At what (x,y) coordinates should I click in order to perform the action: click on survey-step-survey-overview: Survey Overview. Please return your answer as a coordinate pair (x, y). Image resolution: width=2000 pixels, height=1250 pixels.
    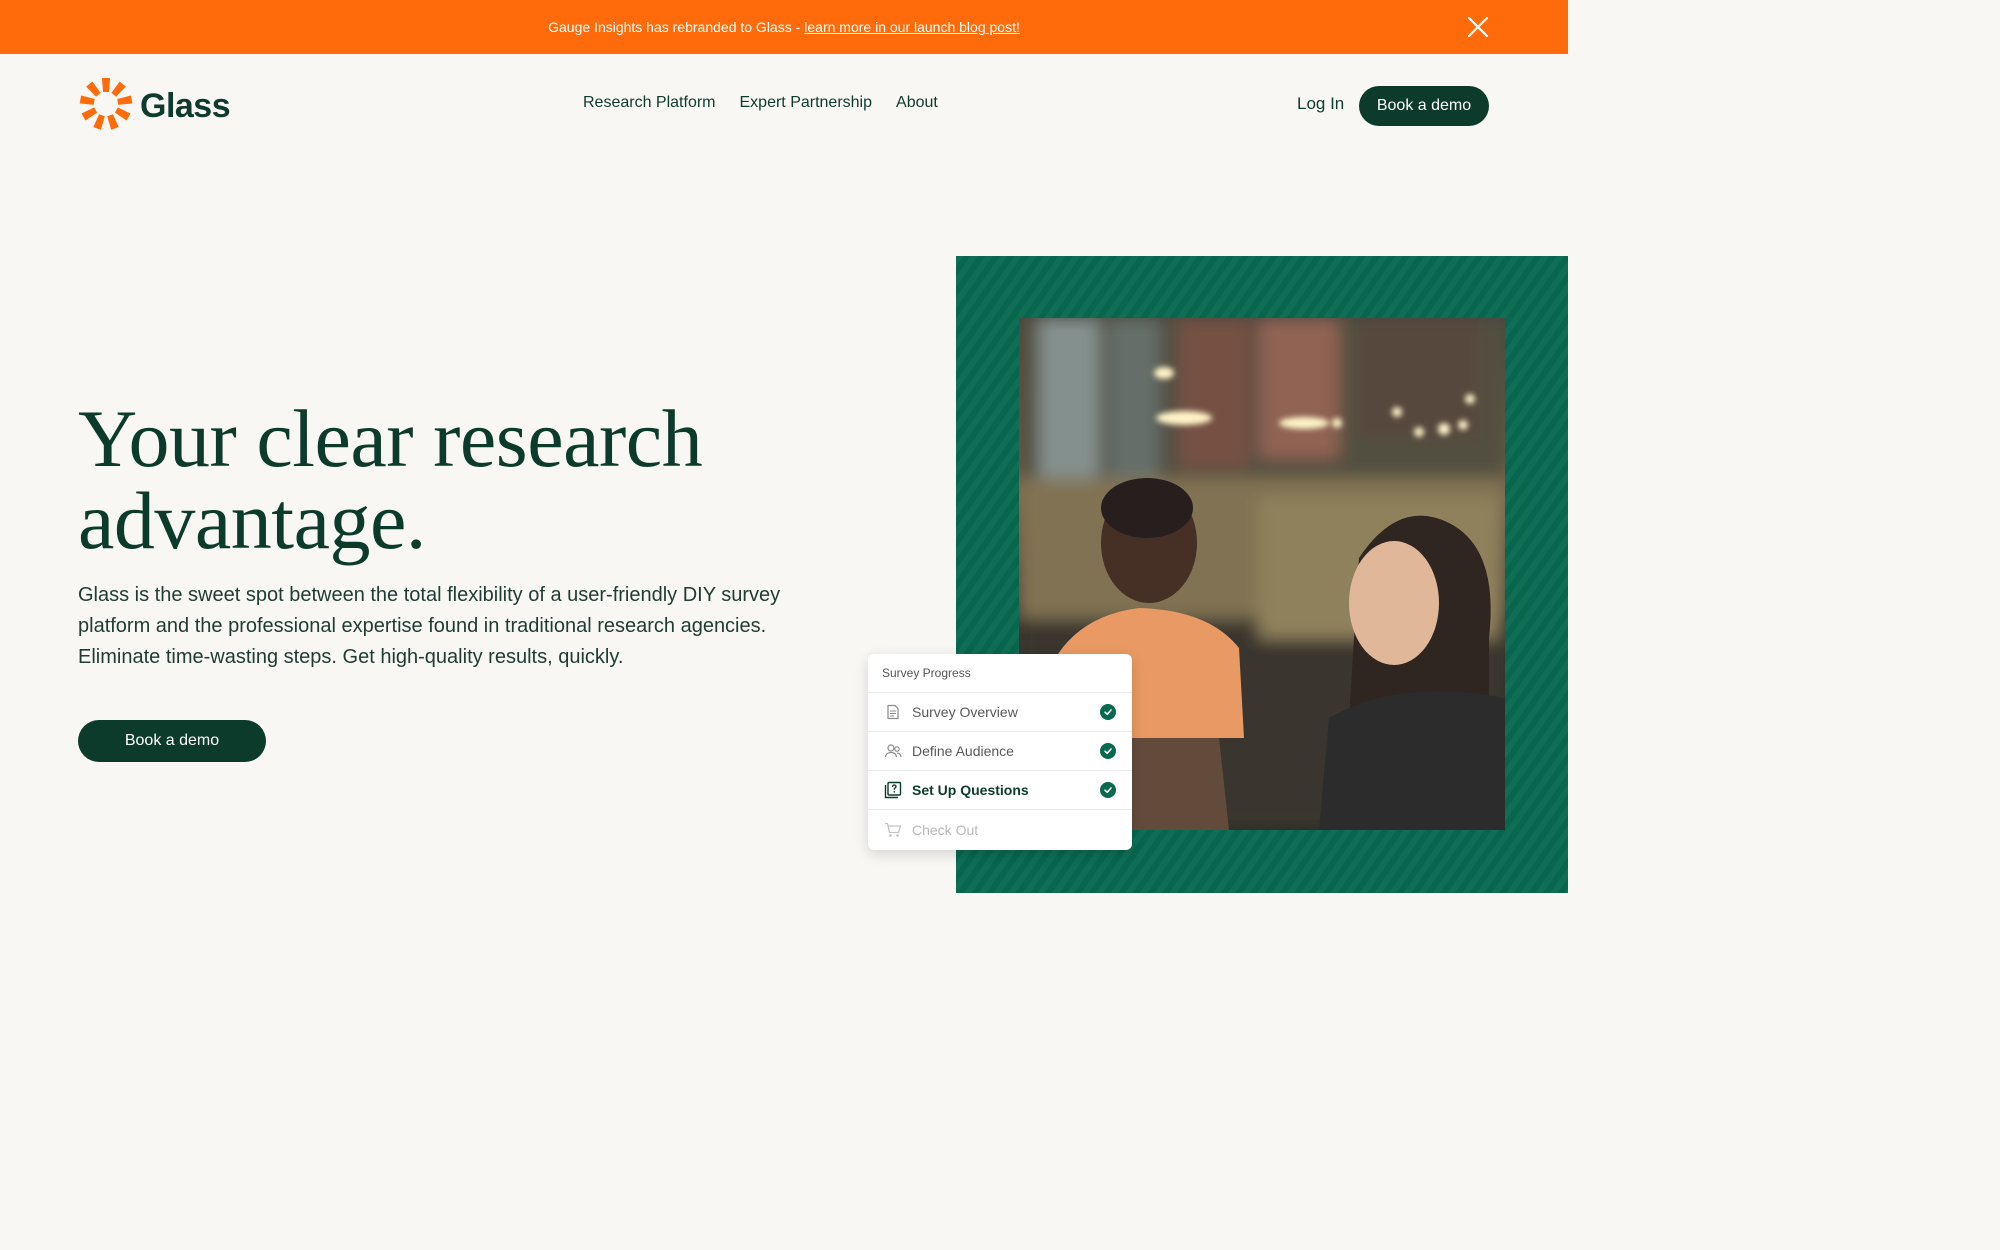
    Looking at the image, I should click on (1000, 712).